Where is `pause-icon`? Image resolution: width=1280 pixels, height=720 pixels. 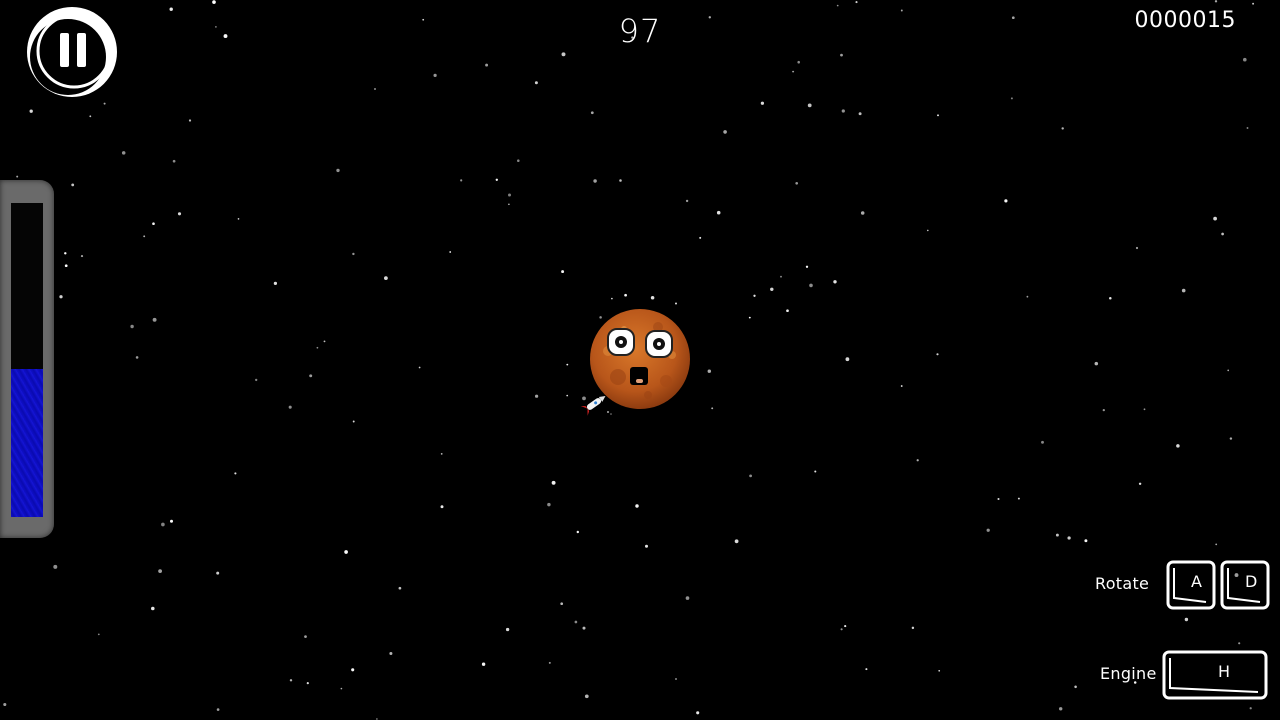
pause-icon is located at coordinates (72, 52).